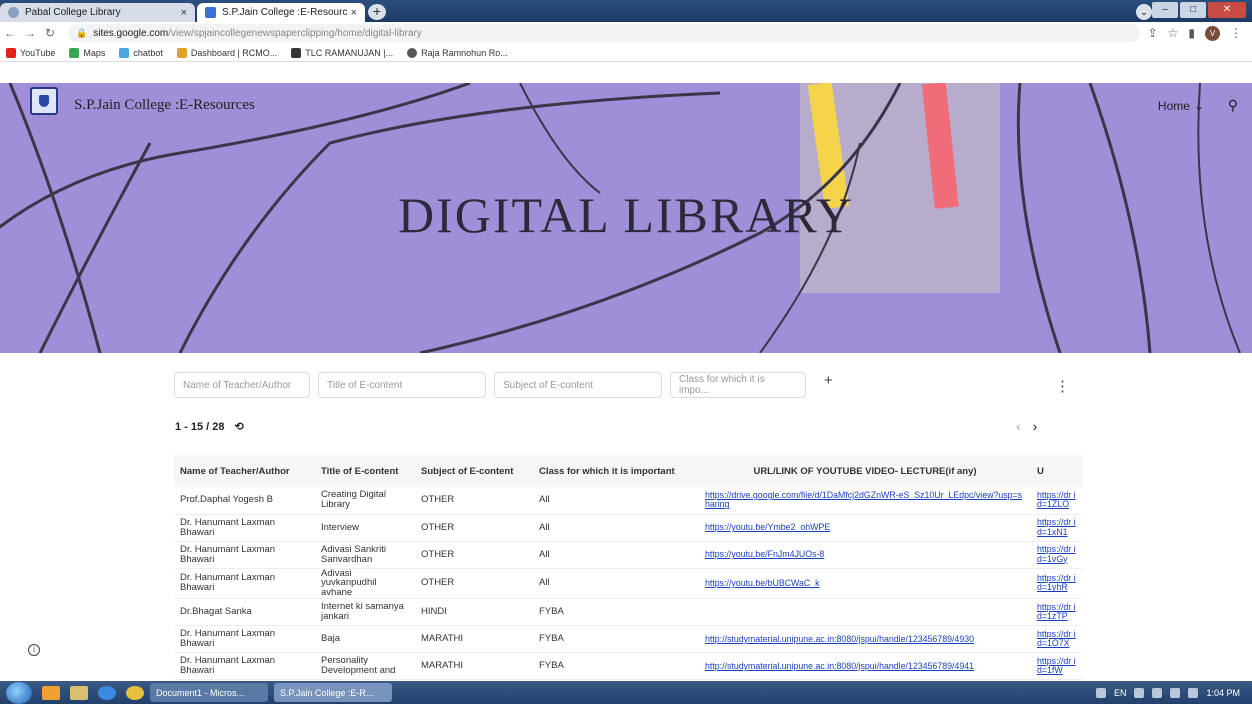  Describe the element at coordinates (200, 426) in the screenshot. I see `record-count: 1 - 15 / 28` at that location.